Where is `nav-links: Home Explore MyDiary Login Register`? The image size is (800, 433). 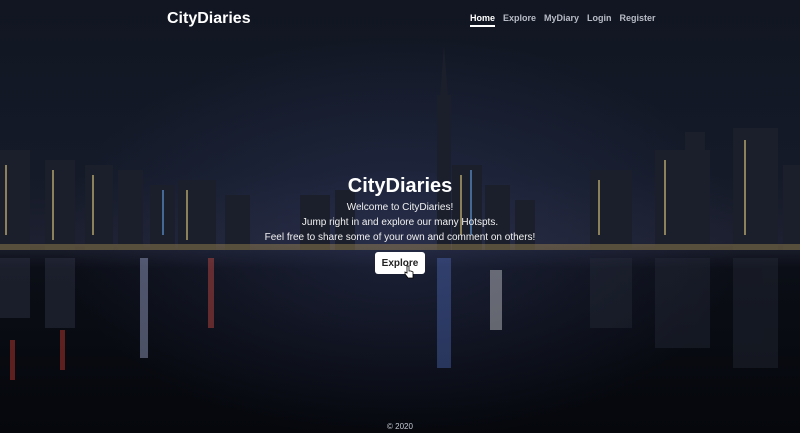
nav-links: Home Explore MyDiary Login Register is located at coordinates (563, 20).